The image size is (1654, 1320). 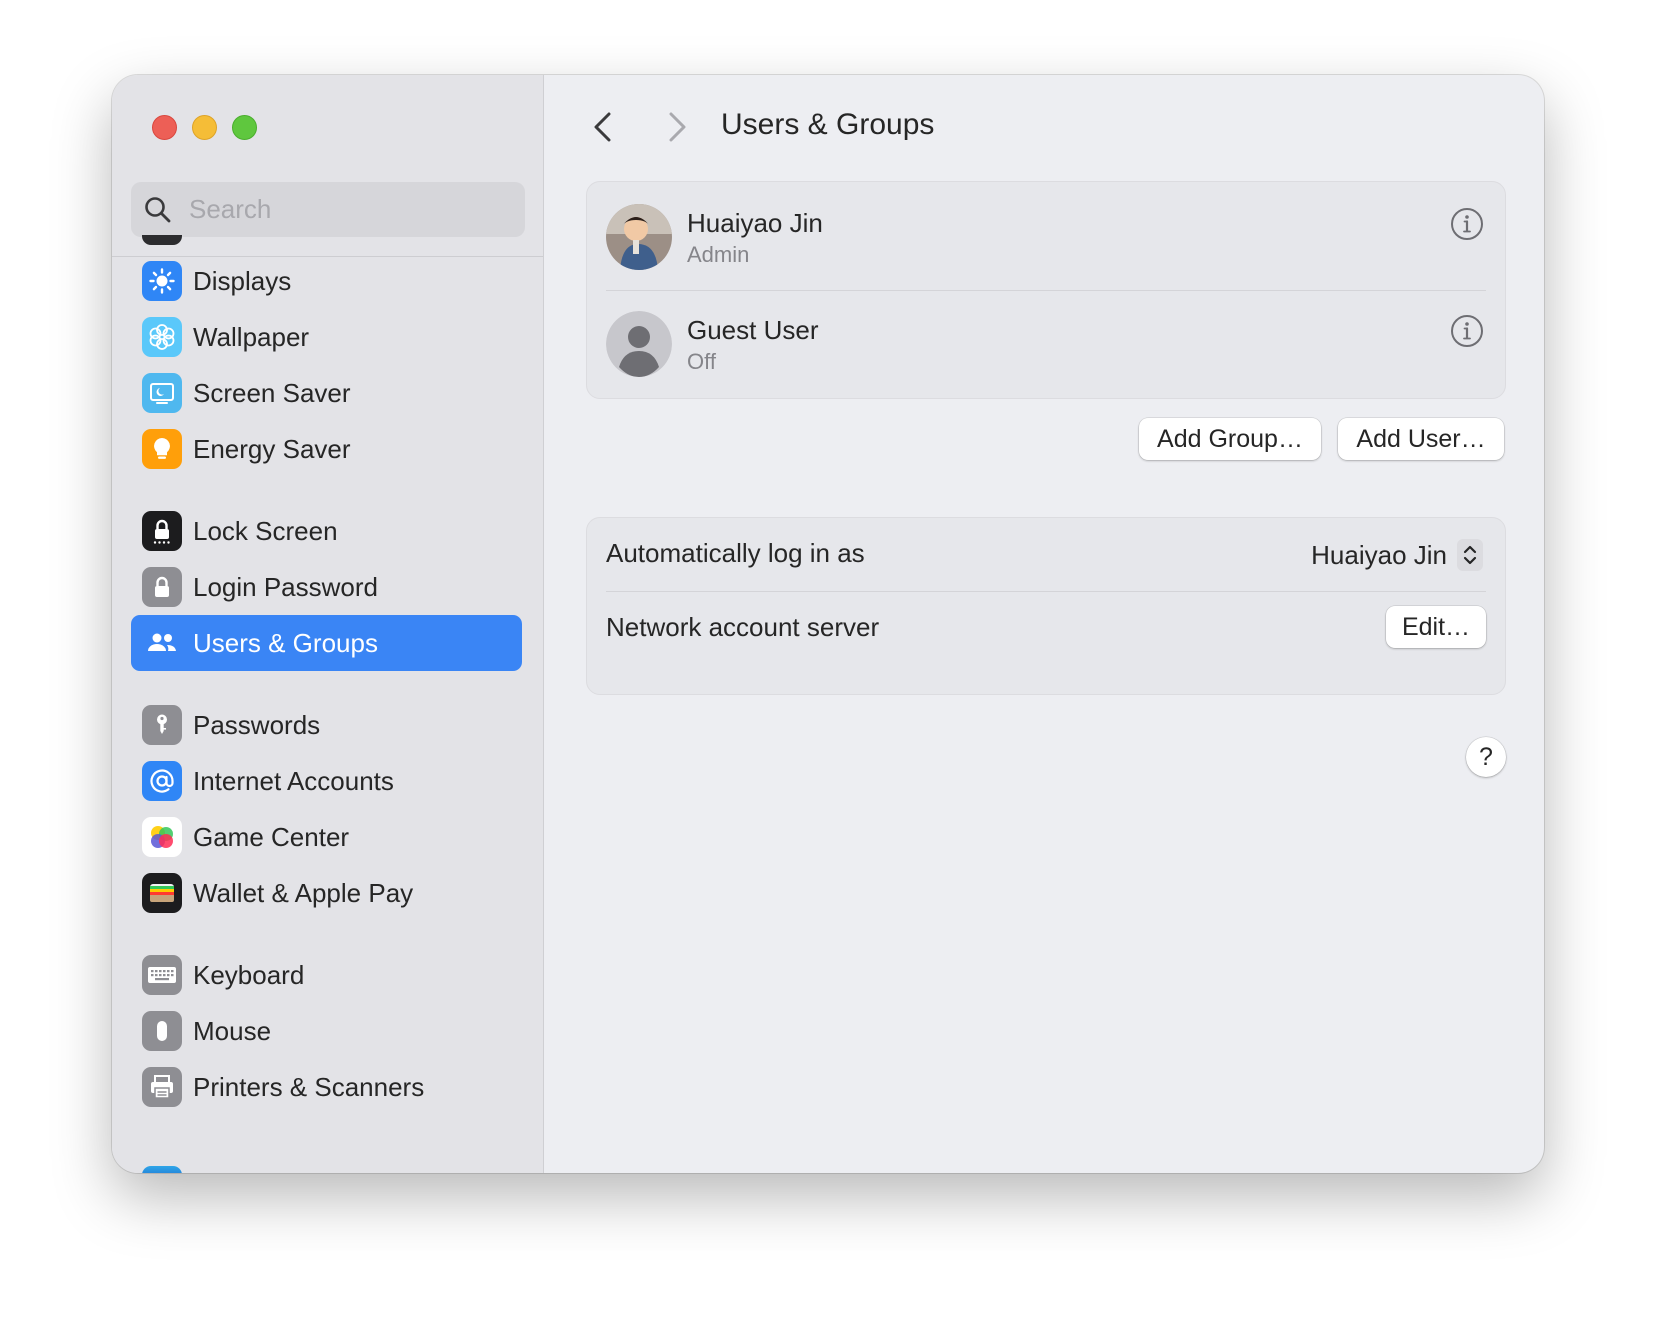 What do you see at coordinates (162, 1087) in the screenshot?
I see `printer-icon` at bounding box center [162, 1087].